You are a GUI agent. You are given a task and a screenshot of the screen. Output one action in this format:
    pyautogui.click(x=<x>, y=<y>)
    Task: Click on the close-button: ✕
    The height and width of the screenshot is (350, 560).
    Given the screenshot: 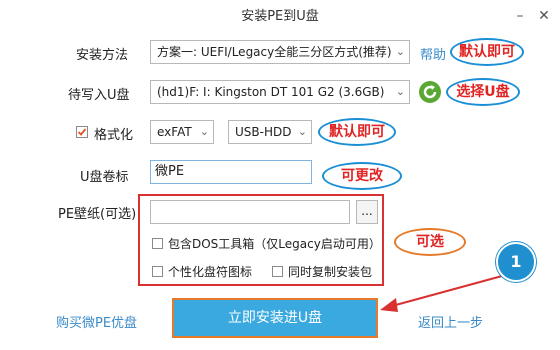 What is the action you would take?
    pyautogui.click(x=544, y=16)
    